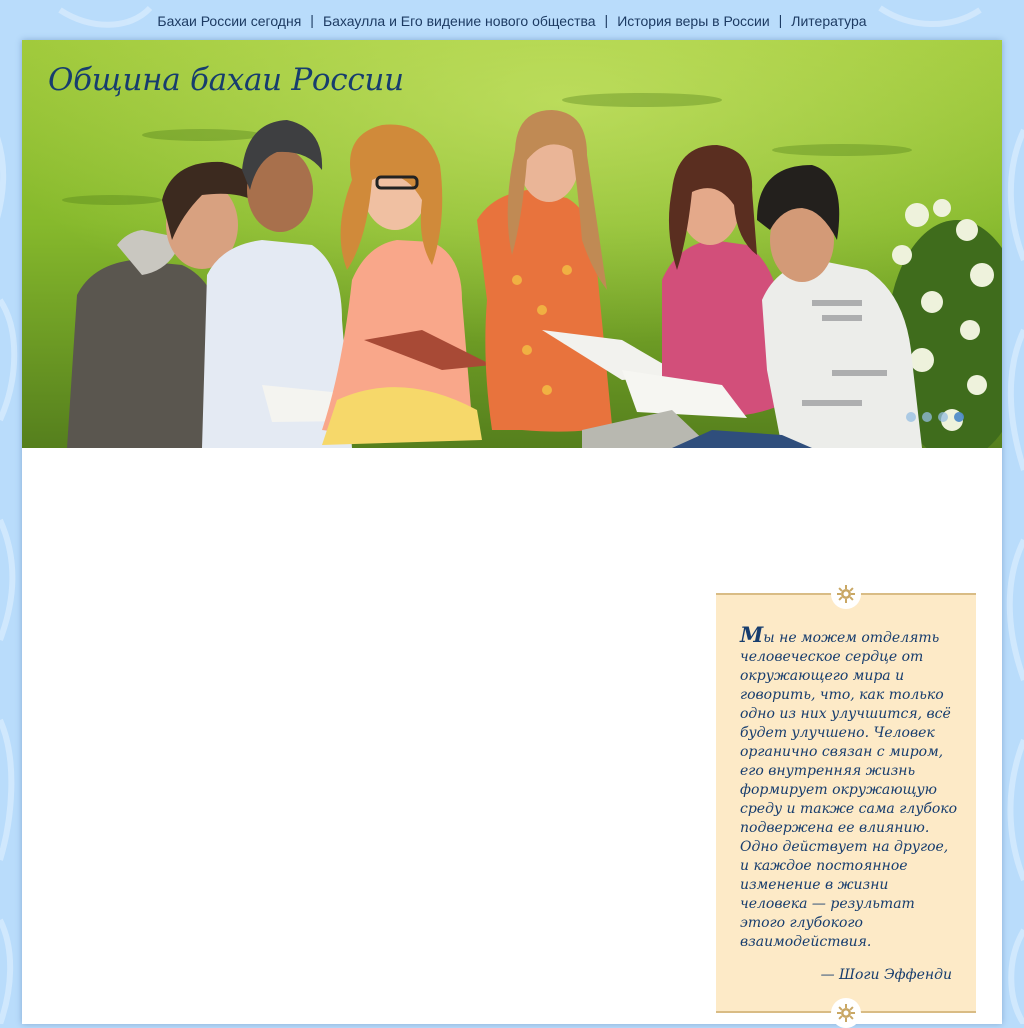 This screenshot has height=1028, width=1024. Describe the element at coordinates (886, 975) in the screenshot. I see `quote-author: — Шоги Эффенди` at that location.